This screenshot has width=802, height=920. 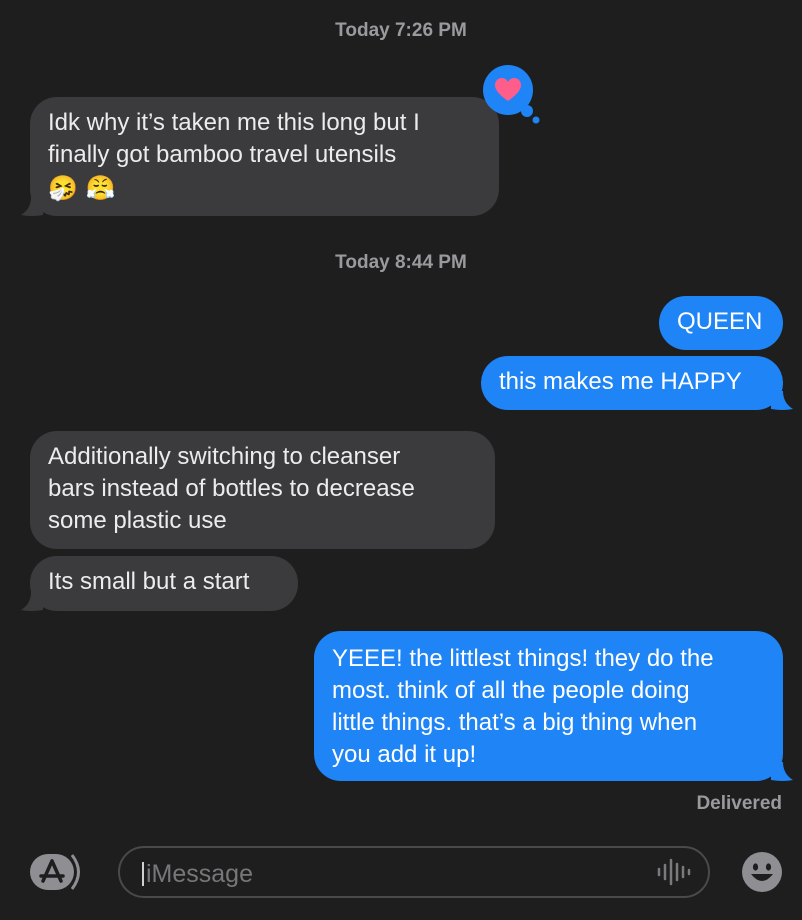 What do you see at coordinates (143, 874) in the screenshot?
I see `text-caret` at bounding box center [143, 874].